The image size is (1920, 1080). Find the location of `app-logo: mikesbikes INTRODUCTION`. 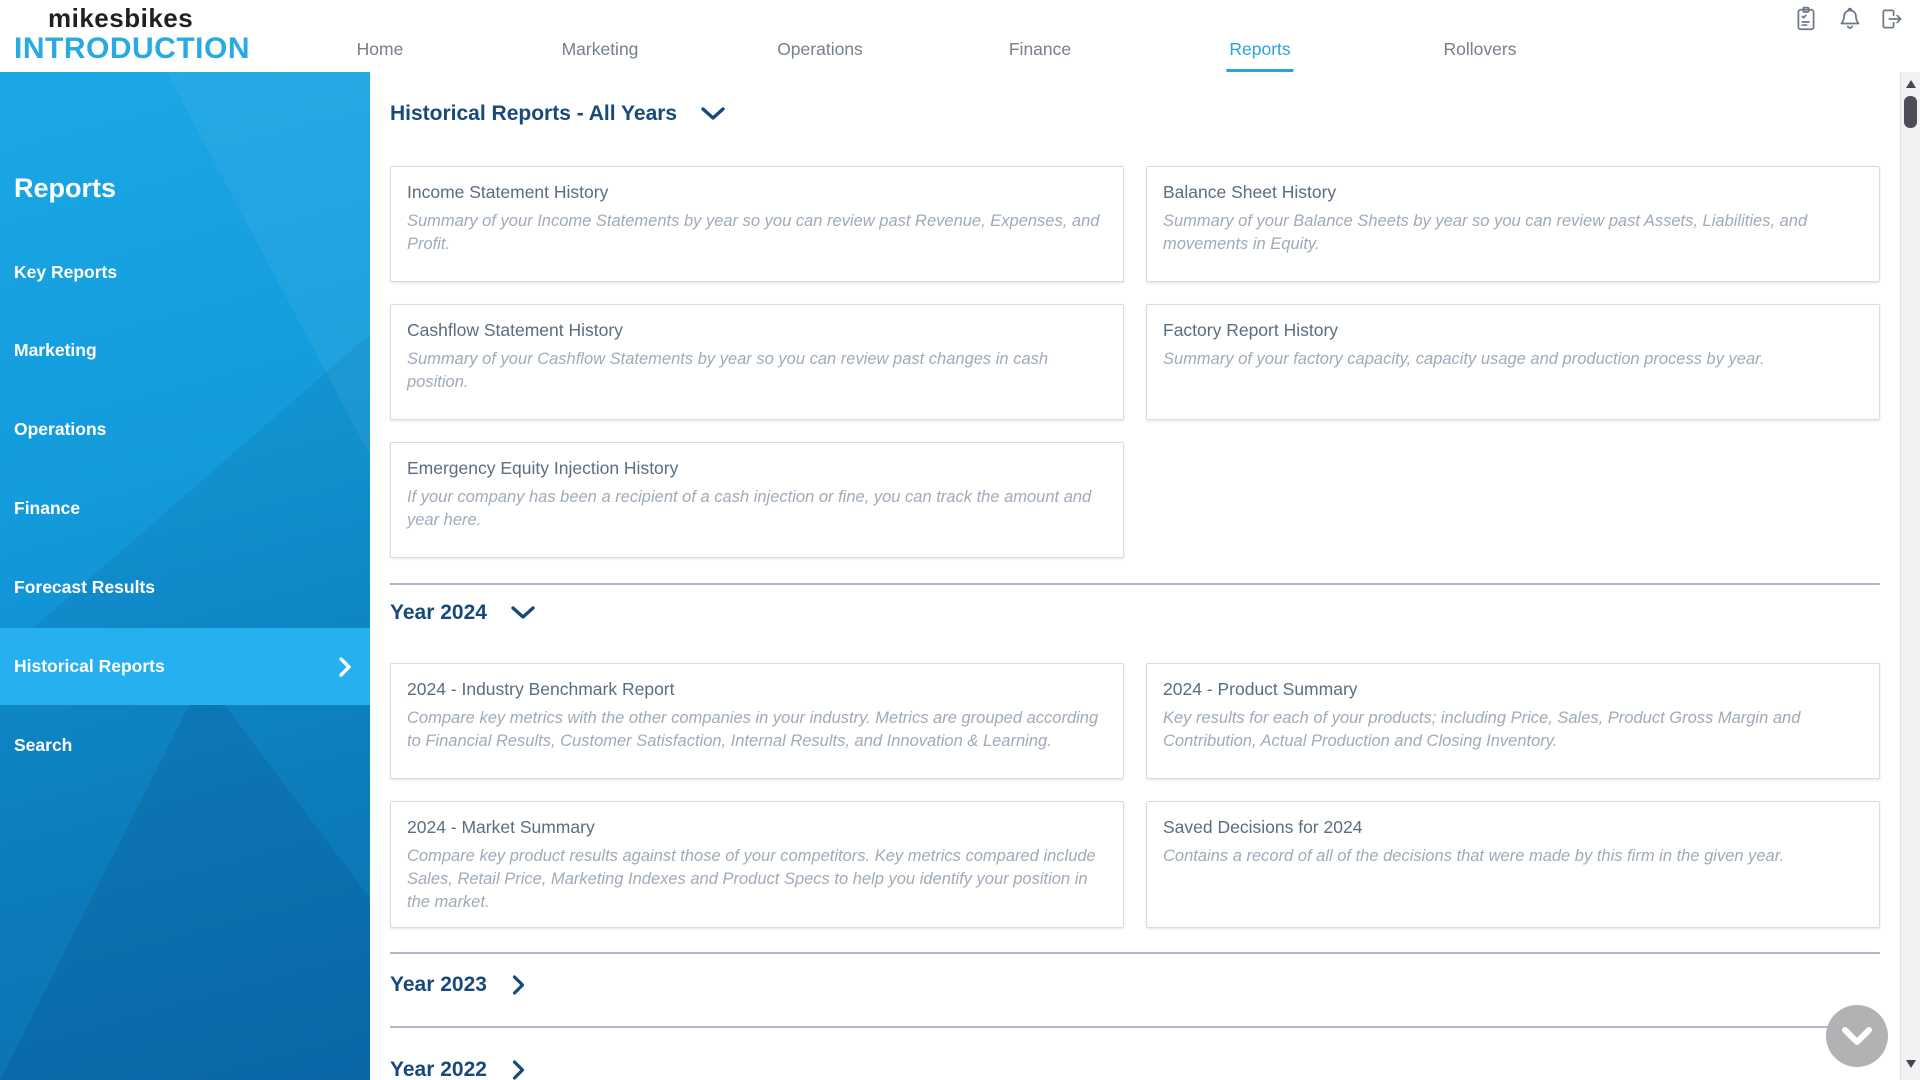

app-logo: mikesbikes INTRODUCTION is located at coordinates (132, 34).